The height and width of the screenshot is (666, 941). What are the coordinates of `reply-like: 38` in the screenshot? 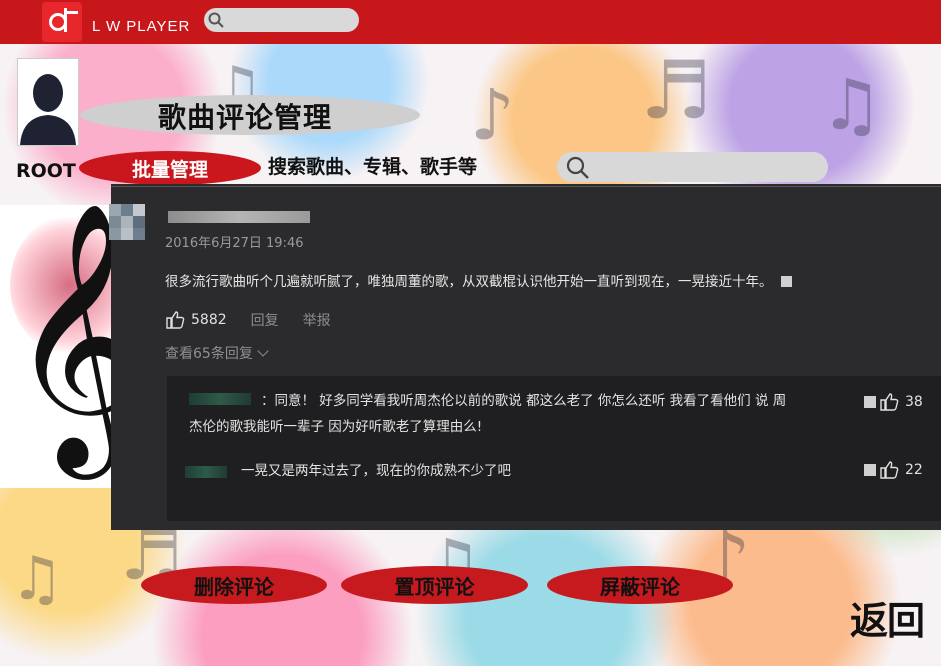 It's located at (893, 402).